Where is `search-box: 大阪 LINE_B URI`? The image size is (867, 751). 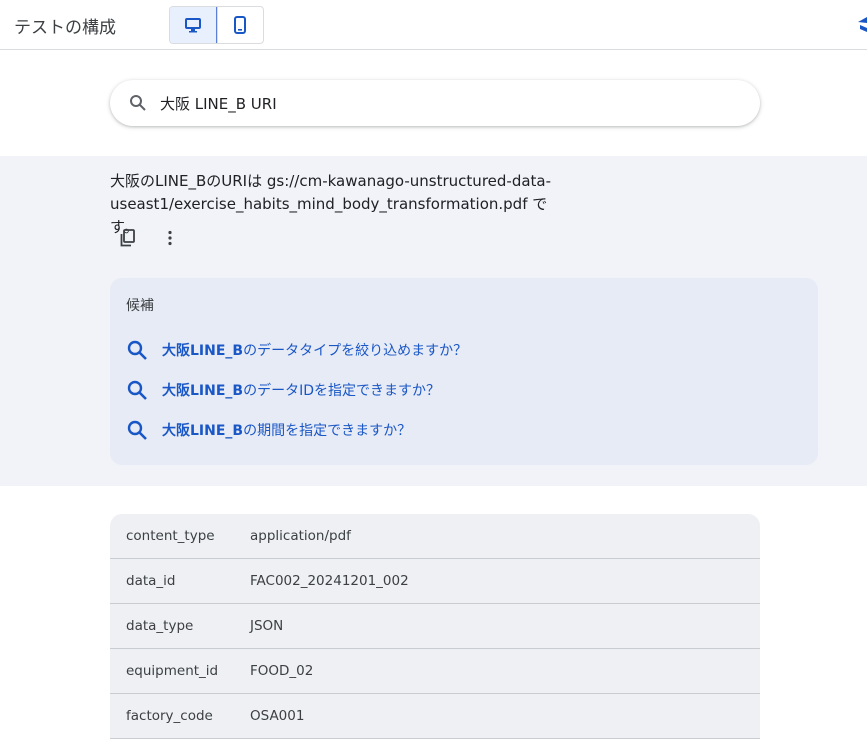 search-box: 大阪 LINE_B URI is located at coordinates (435, 103).